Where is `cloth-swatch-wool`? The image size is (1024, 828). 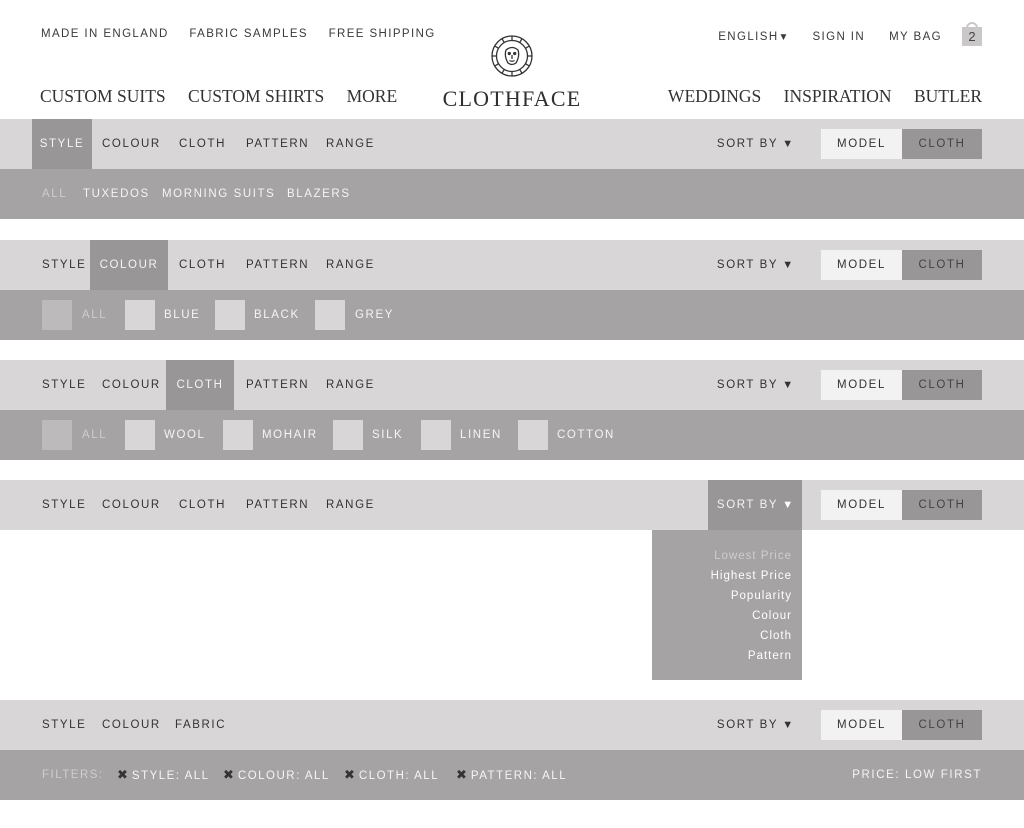
cloth-swatch-wool is located at coordinates (140, 435).